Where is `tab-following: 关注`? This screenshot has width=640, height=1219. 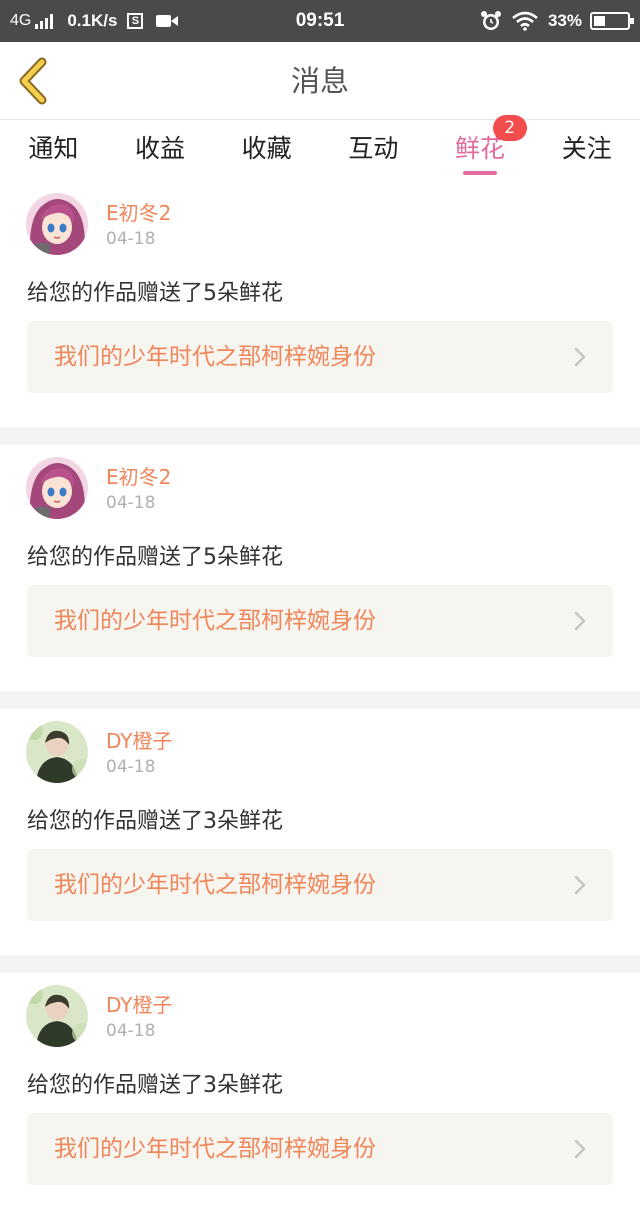
tab-following: 关注 is located at coordinates (586, 151).